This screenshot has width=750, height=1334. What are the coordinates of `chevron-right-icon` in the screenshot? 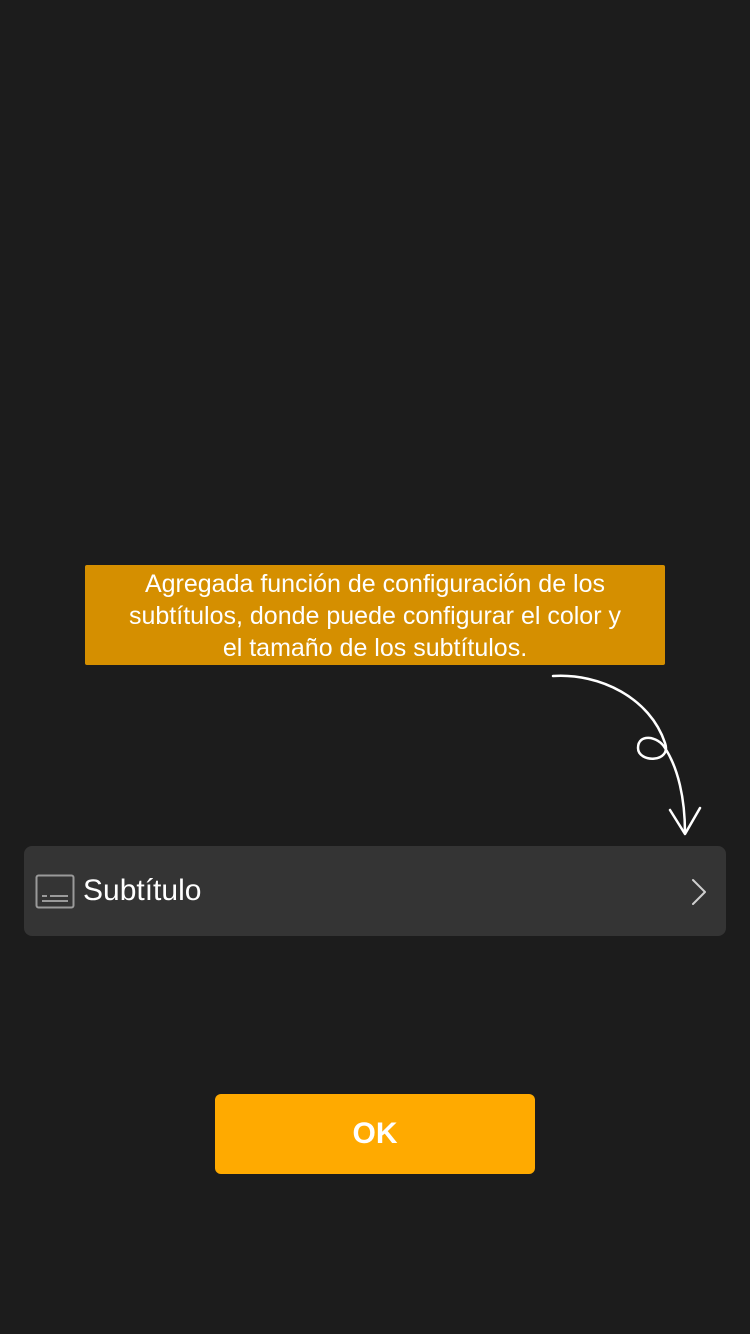 It's located at (699, 892).